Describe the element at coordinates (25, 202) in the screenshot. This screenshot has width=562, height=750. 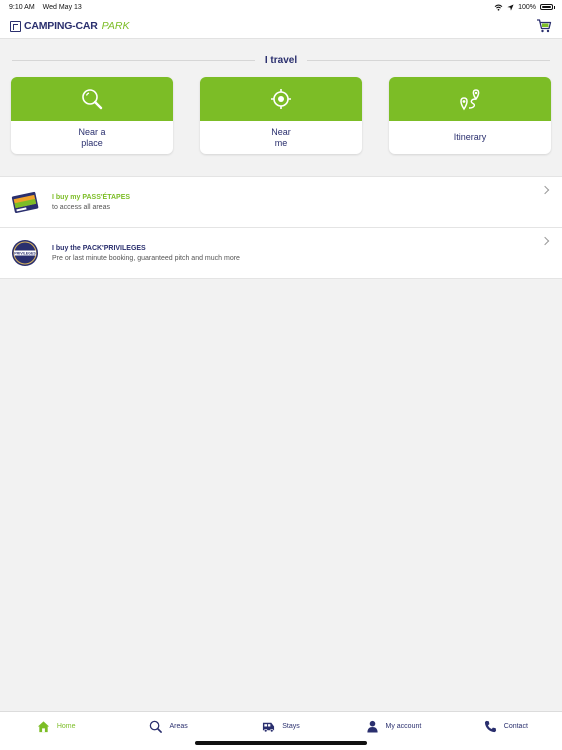
I see `pass-etapes-card-image` at that location.